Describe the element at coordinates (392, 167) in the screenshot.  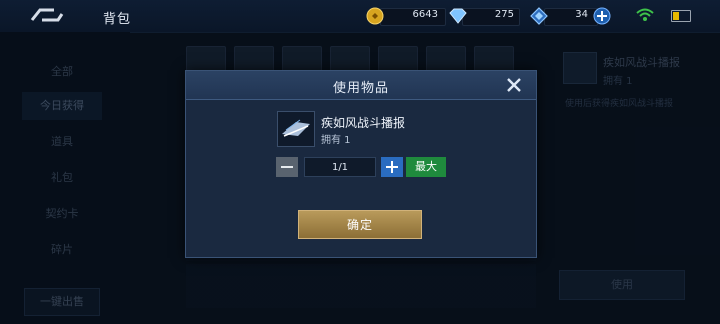
I see `increase-quantity-button` at that location.